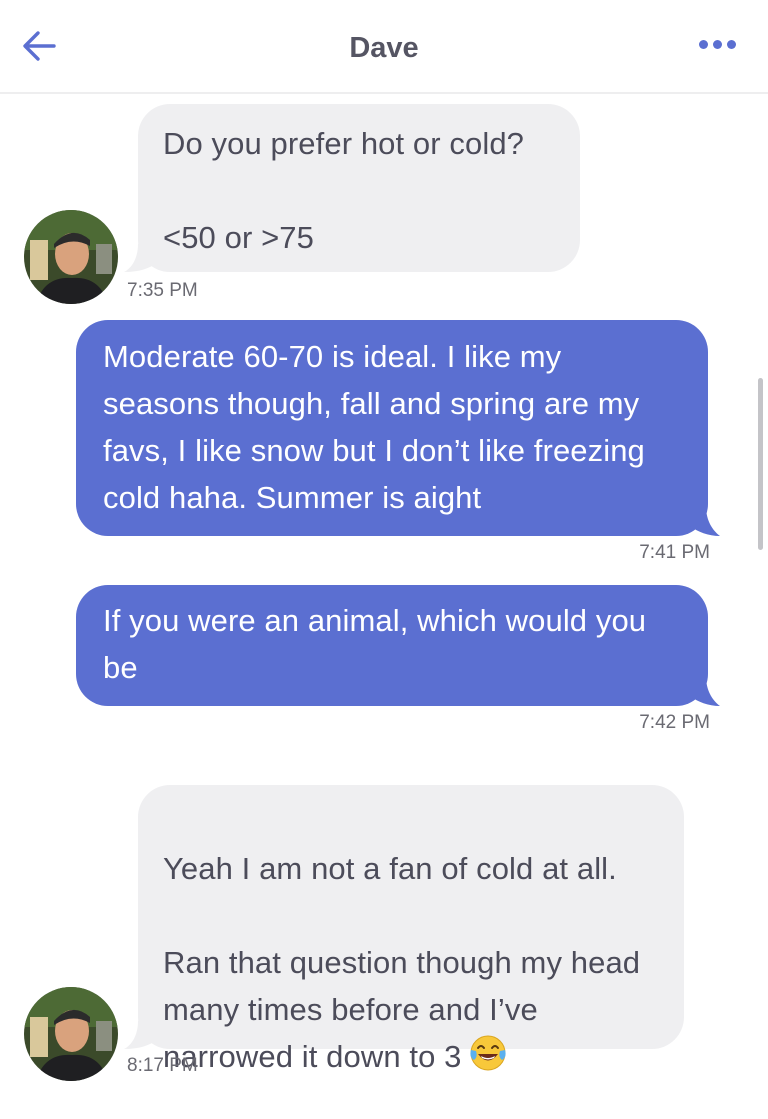  I want to click on message-timestamp: 8:17 PM, so click(162, 1065).